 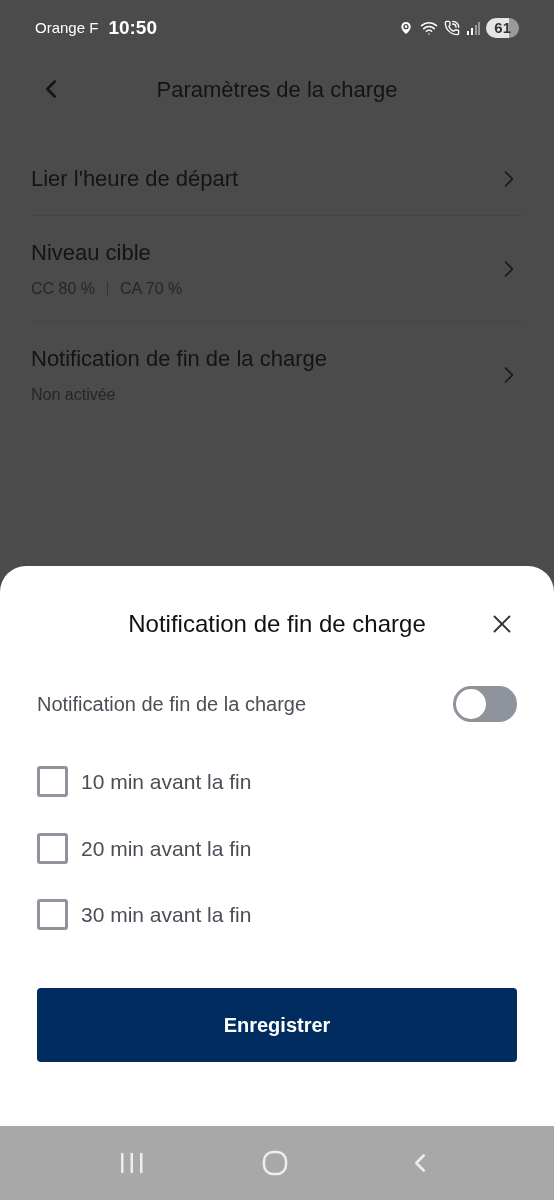 What do you see at coordinates (502, 28) in the screenshot?
I see `battery-indicator: 61` at bounding box center [502, 28].